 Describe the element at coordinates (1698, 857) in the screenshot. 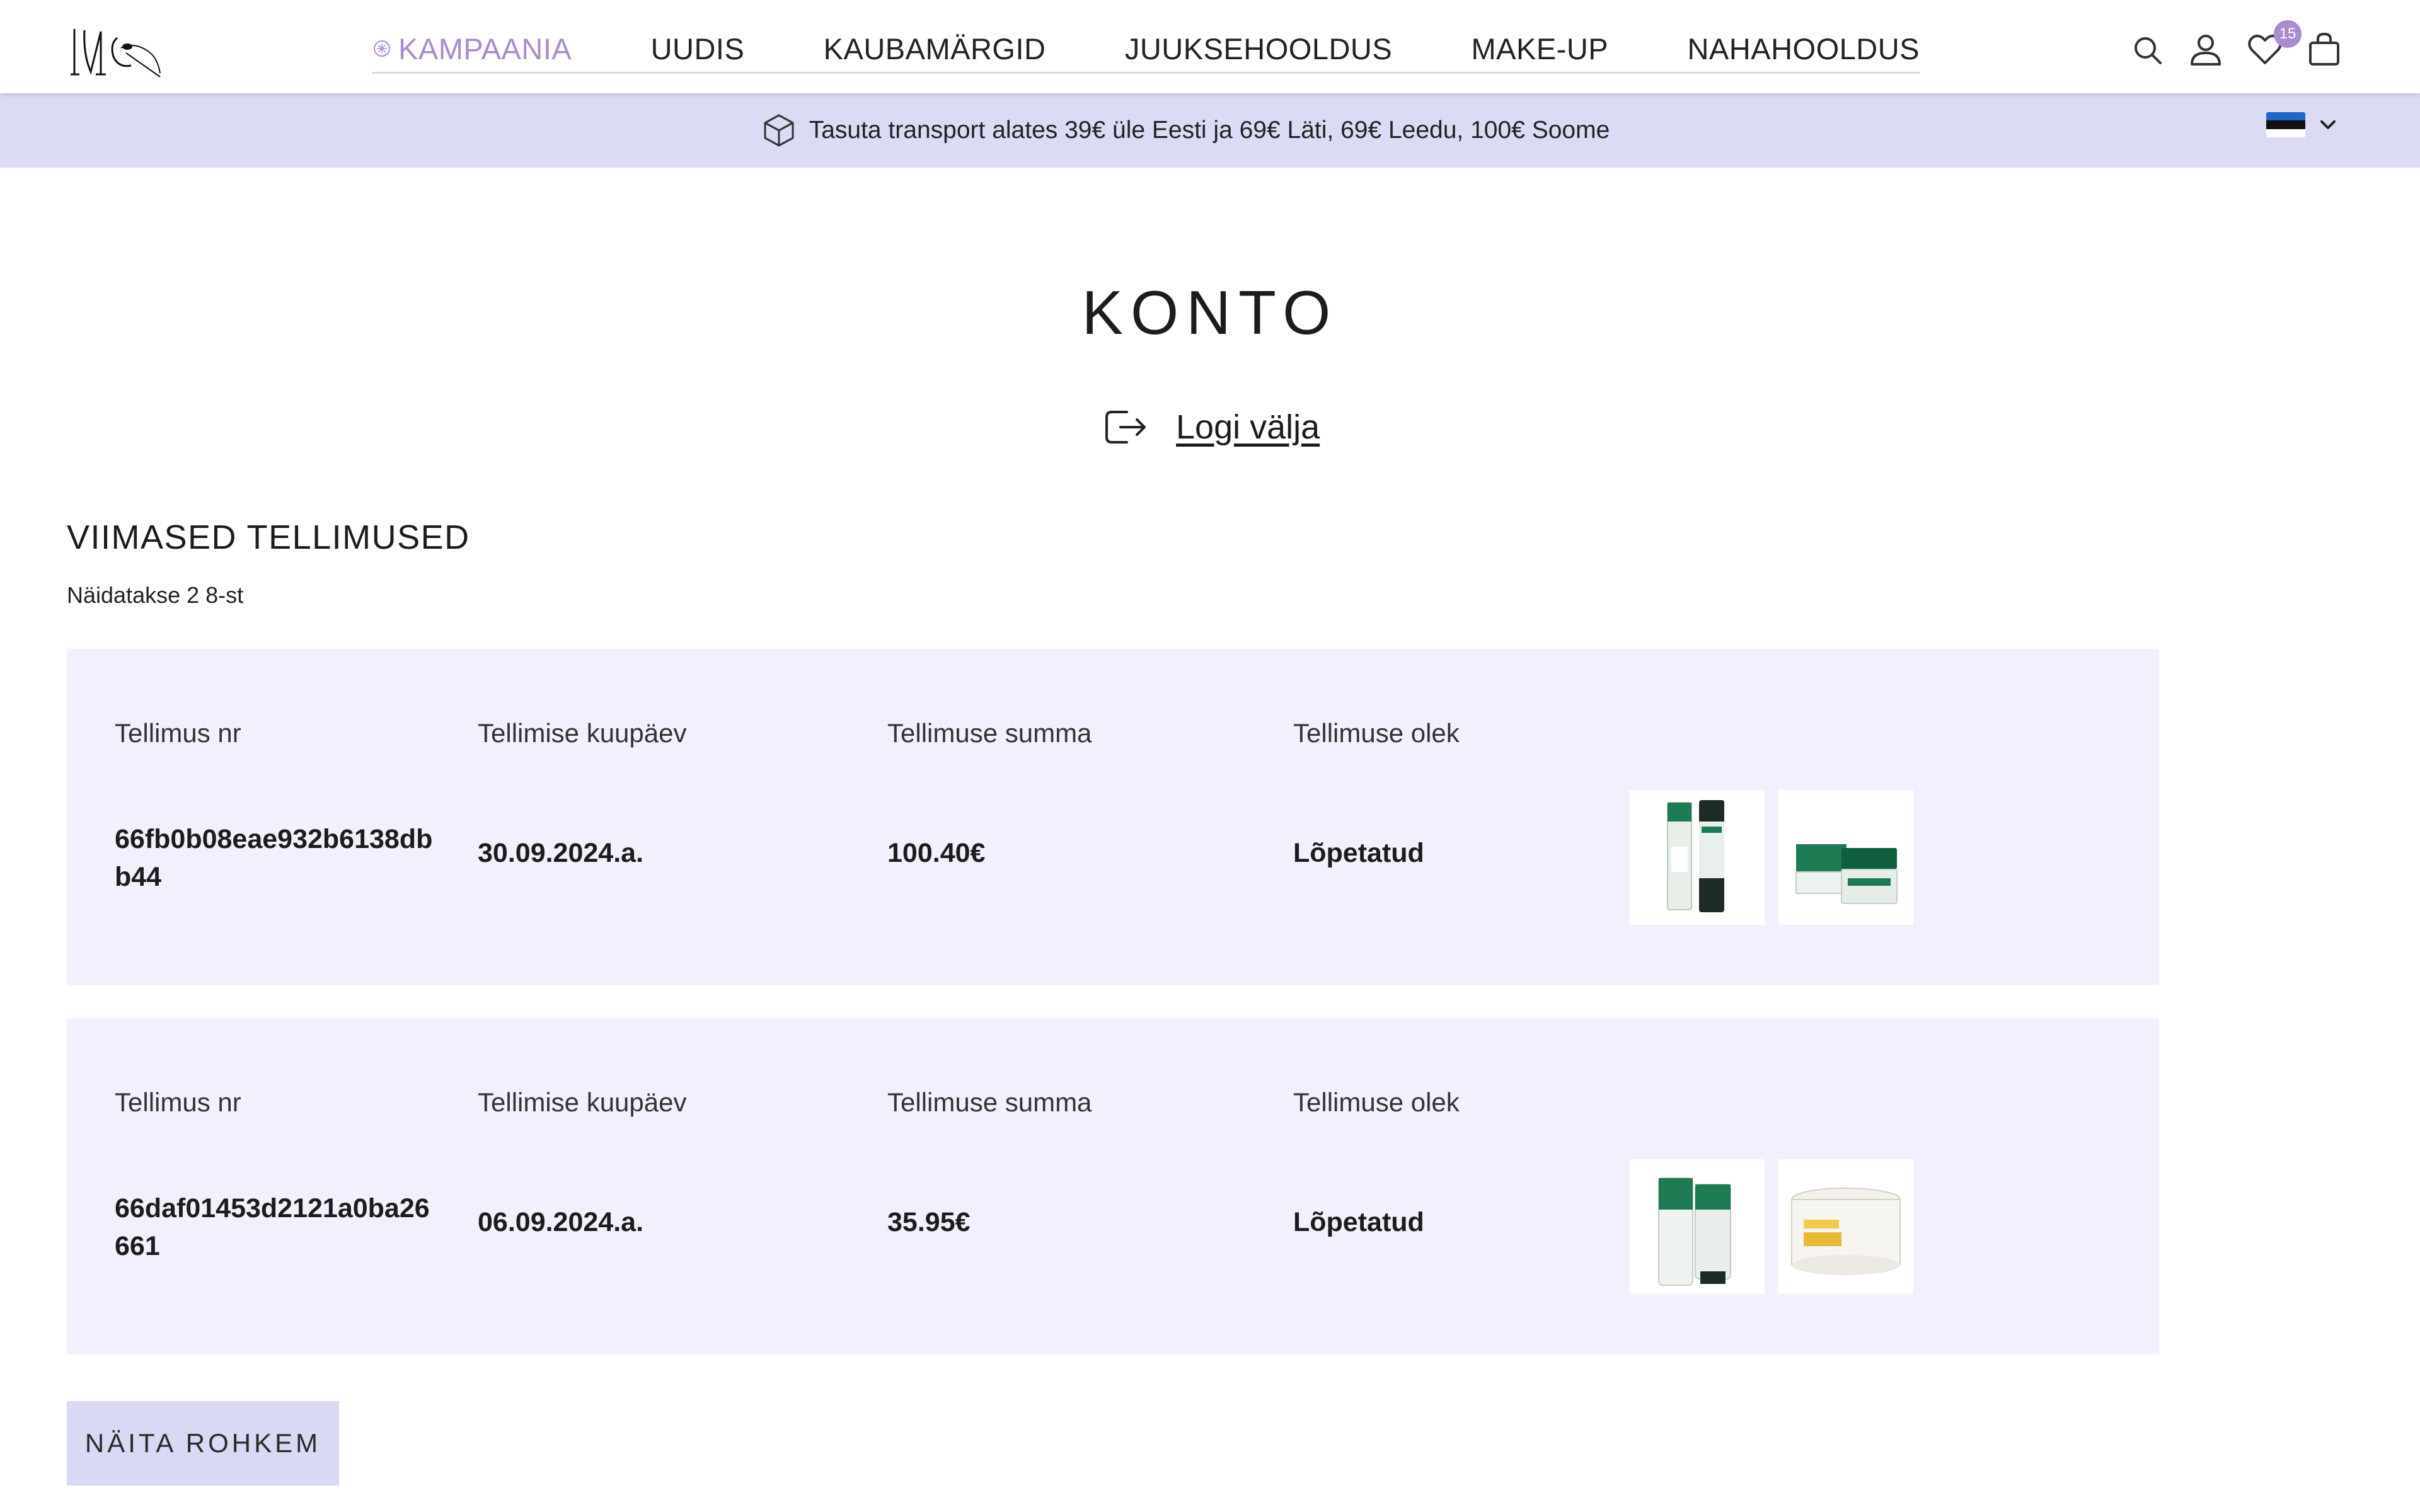

I see `product-thumbnail-toner` at that location.